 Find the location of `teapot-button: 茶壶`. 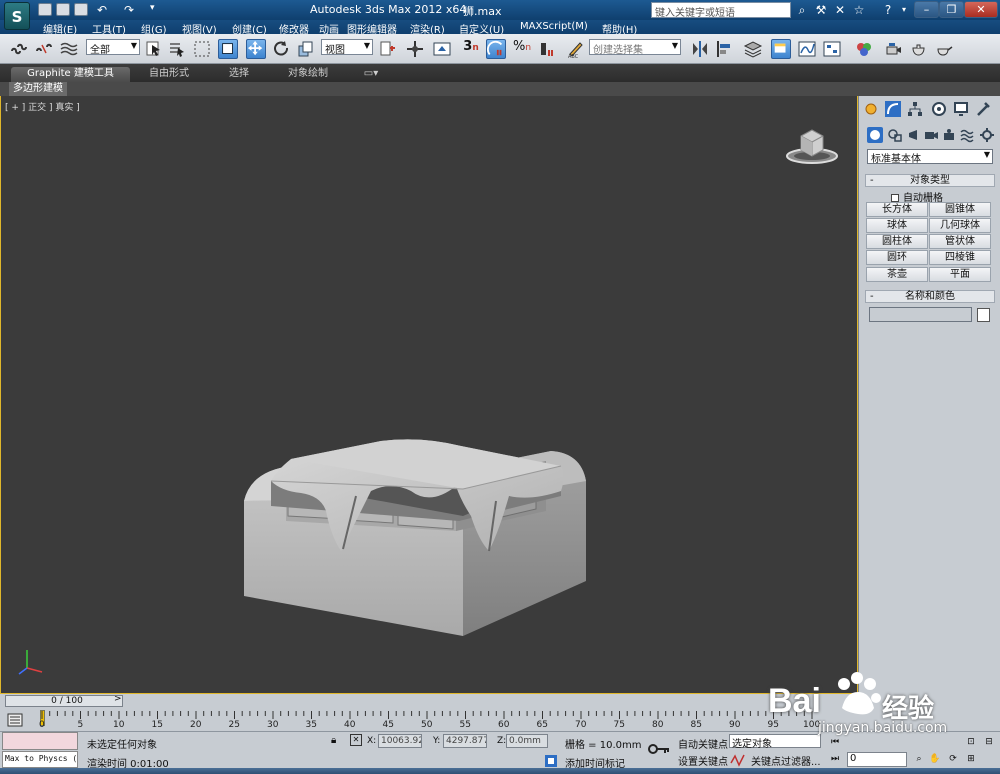

teapot-button: 茶壶 is located at coordinates (897, 274).